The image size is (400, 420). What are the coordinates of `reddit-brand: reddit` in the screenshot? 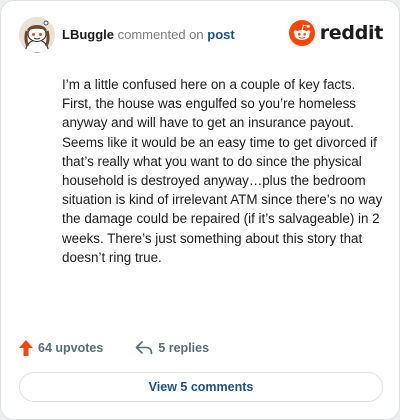 It's located at (336, 33).